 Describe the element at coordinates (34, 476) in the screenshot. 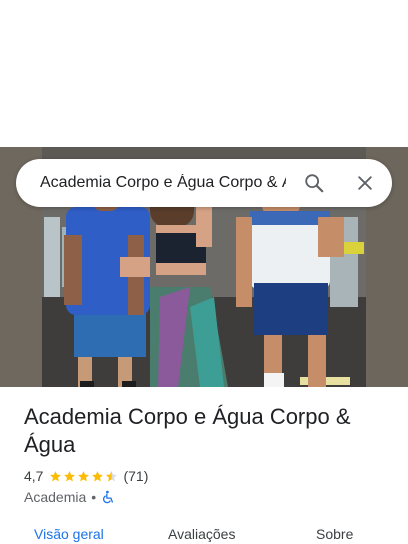

I see `rating-value: 4,7` at that location.